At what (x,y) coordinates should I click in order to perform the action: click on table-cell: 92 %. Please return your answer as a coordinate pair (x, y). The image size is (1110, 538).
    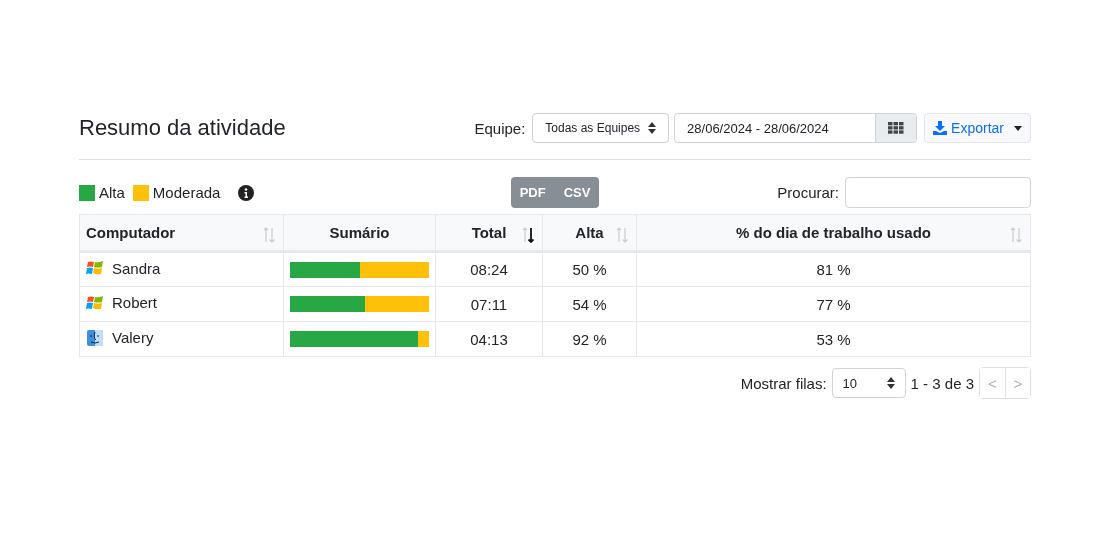
    Looking at the image, I should click on (589, 339).